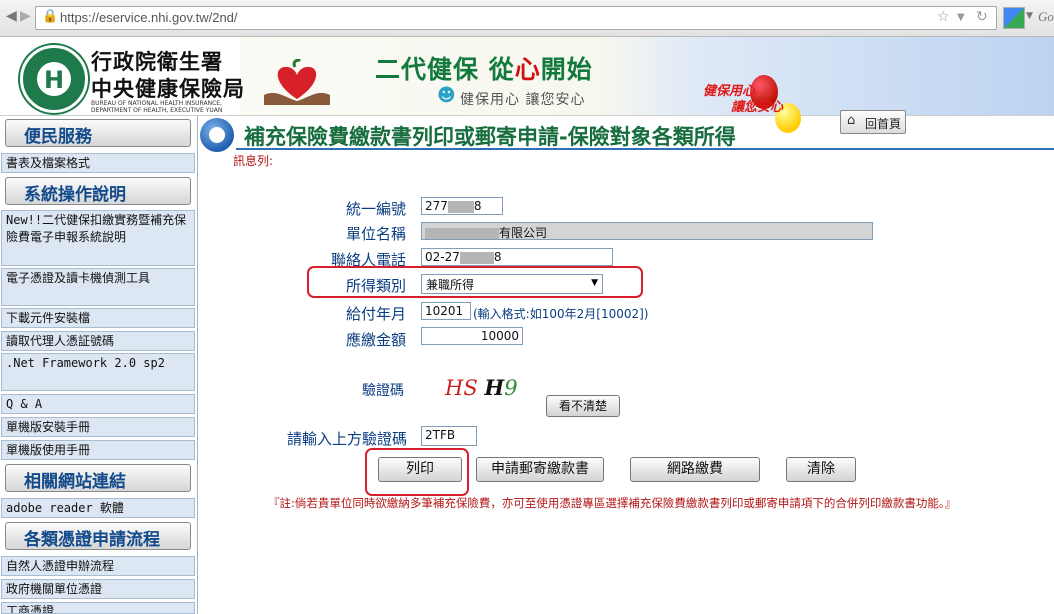 Image resolution: width=1054 pixels, height=614 pixels. I want to click on captcha-image: HS H9, so click(481, 387).